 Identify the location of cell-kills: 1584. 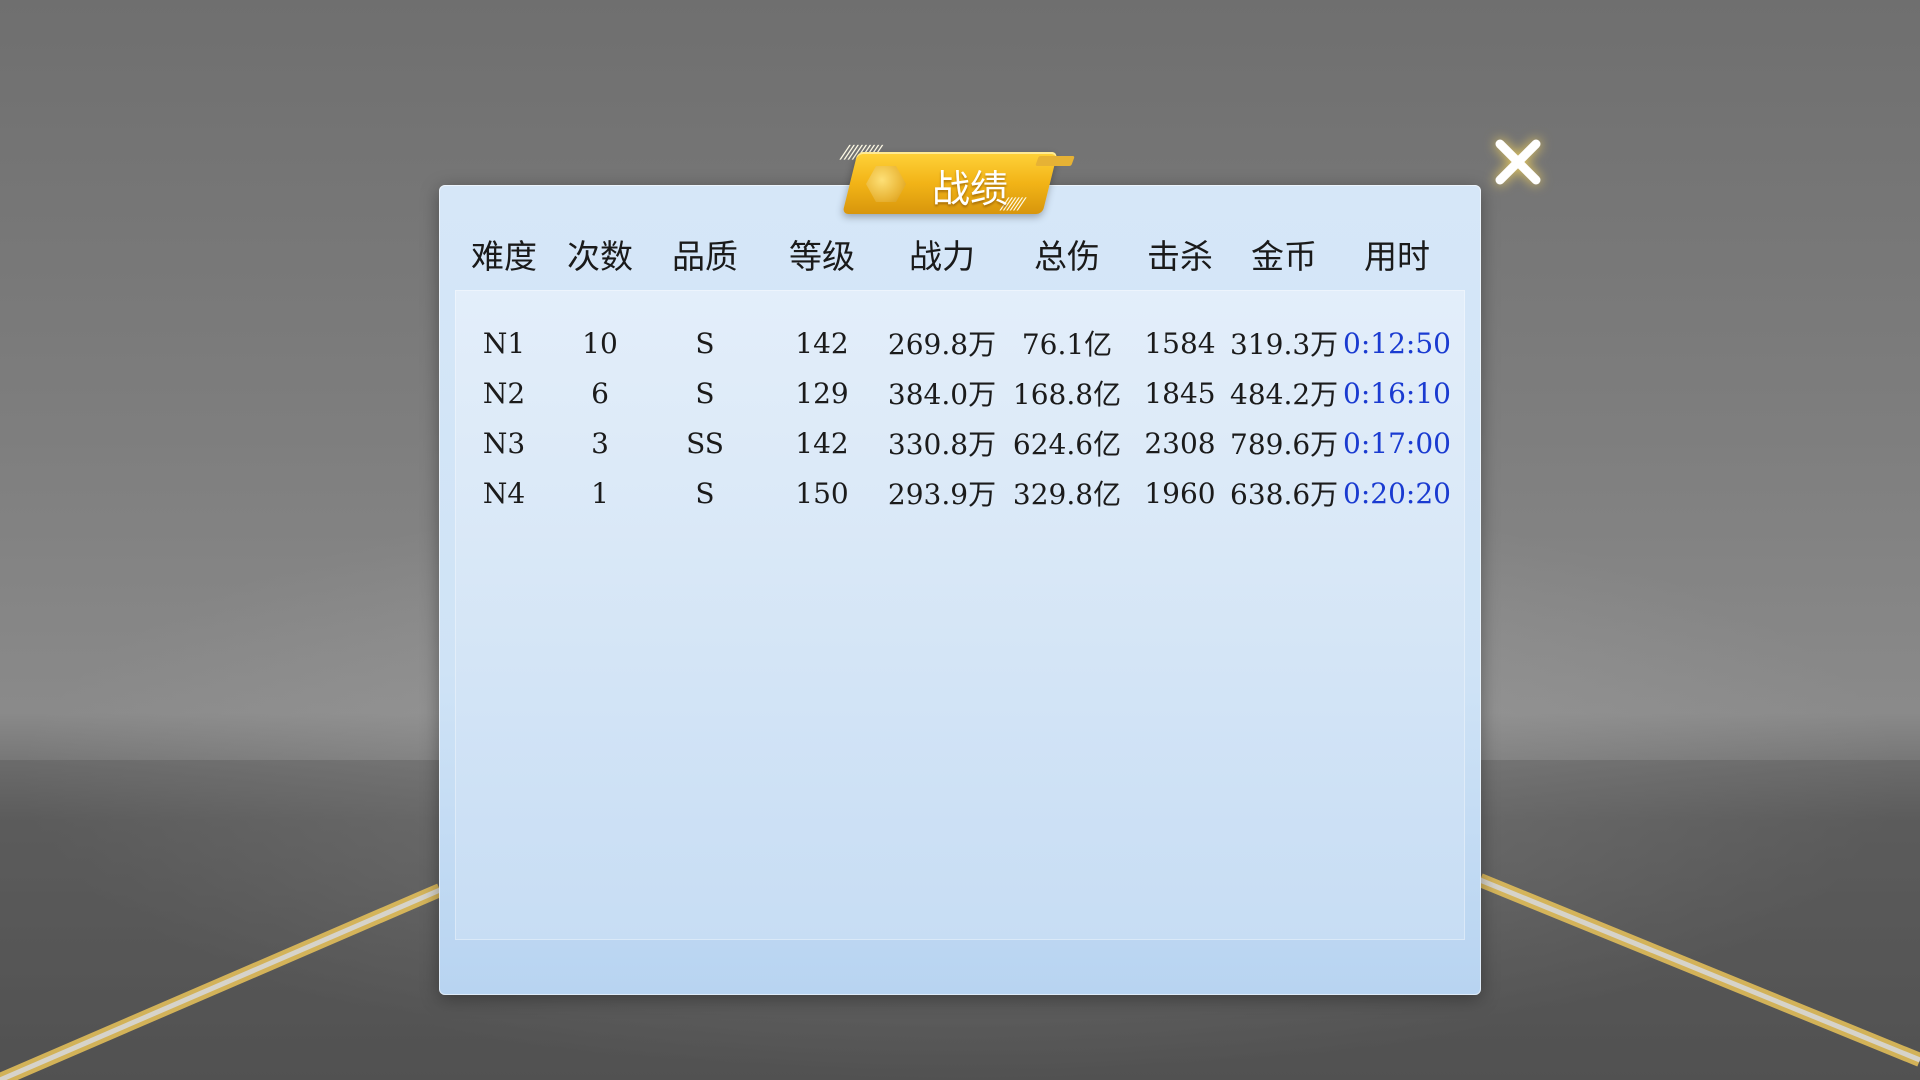
(1180, 343).